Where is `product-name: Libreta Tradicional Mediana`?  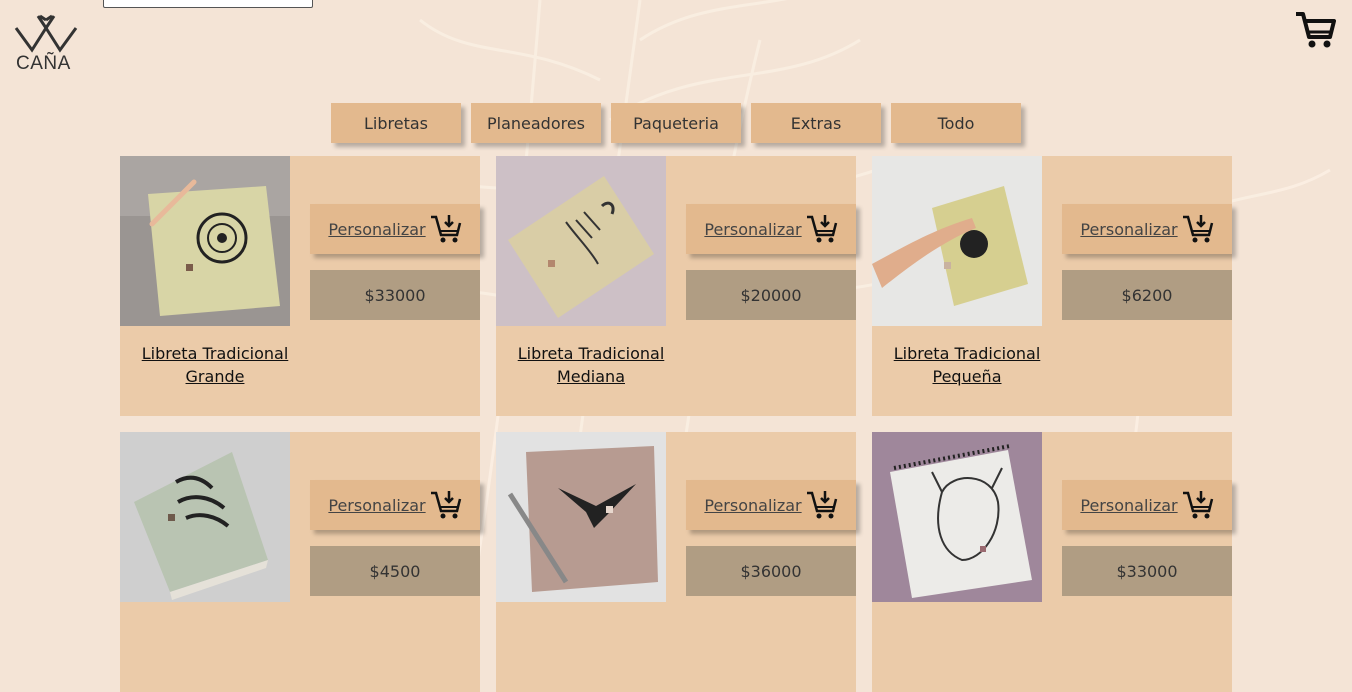
product-name: Libreta Tradicional Mediana is located at coordinates (591, 365).